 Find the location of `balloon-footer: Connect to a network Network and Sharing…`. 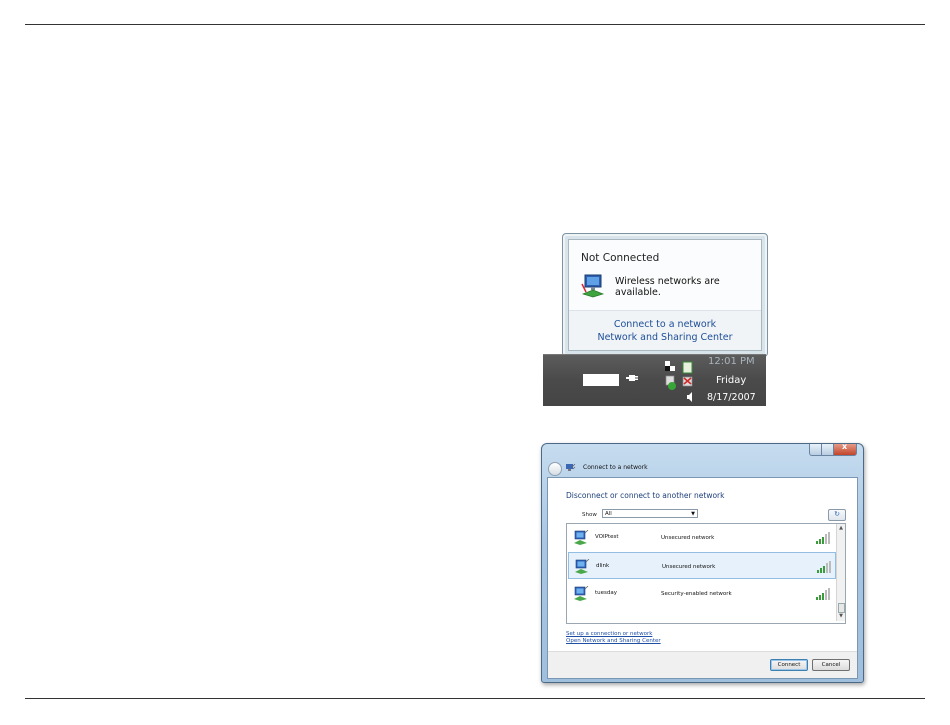

balloon-footer: Connect to a network Network and Sharing… is located at coordinates (665, 330).